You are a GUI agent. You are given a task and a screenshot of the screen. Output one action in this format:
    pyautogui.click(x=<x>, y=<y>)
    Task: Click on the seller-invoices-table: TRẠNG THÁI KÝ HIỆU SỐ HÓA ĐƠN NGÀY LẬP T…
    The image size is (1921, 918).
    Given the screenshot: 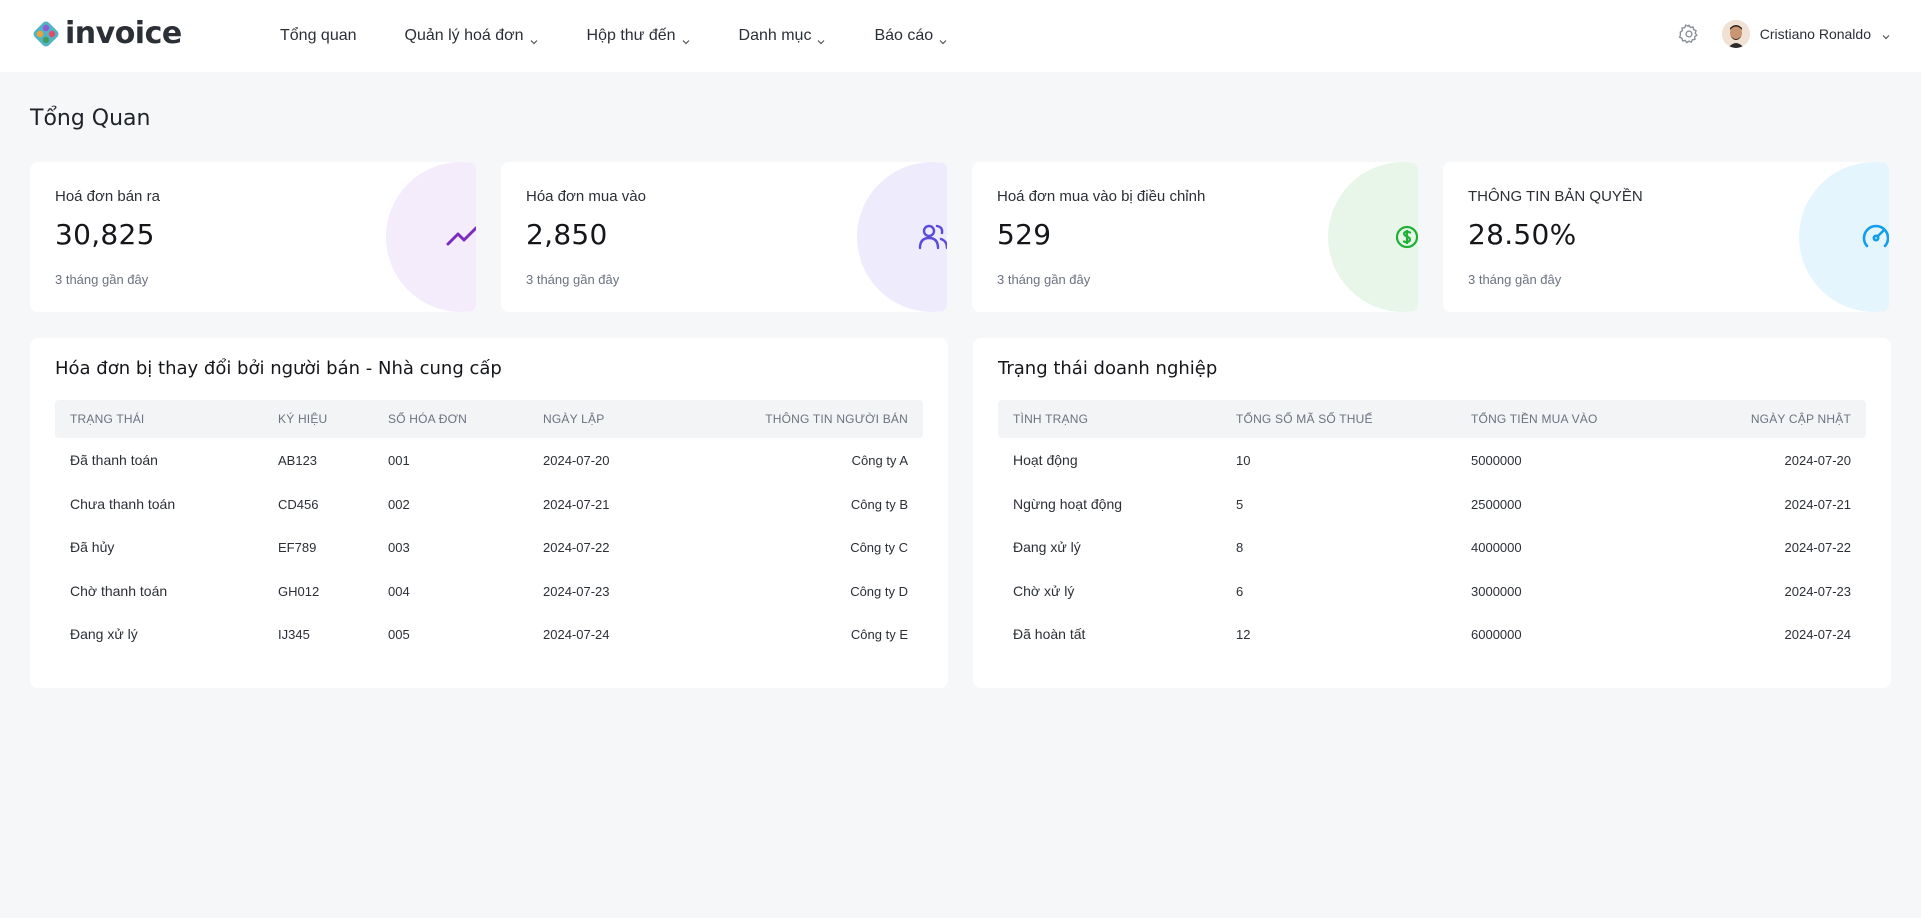 What is the action you would take?
    pyautogui.click(x=489, y=528)
    